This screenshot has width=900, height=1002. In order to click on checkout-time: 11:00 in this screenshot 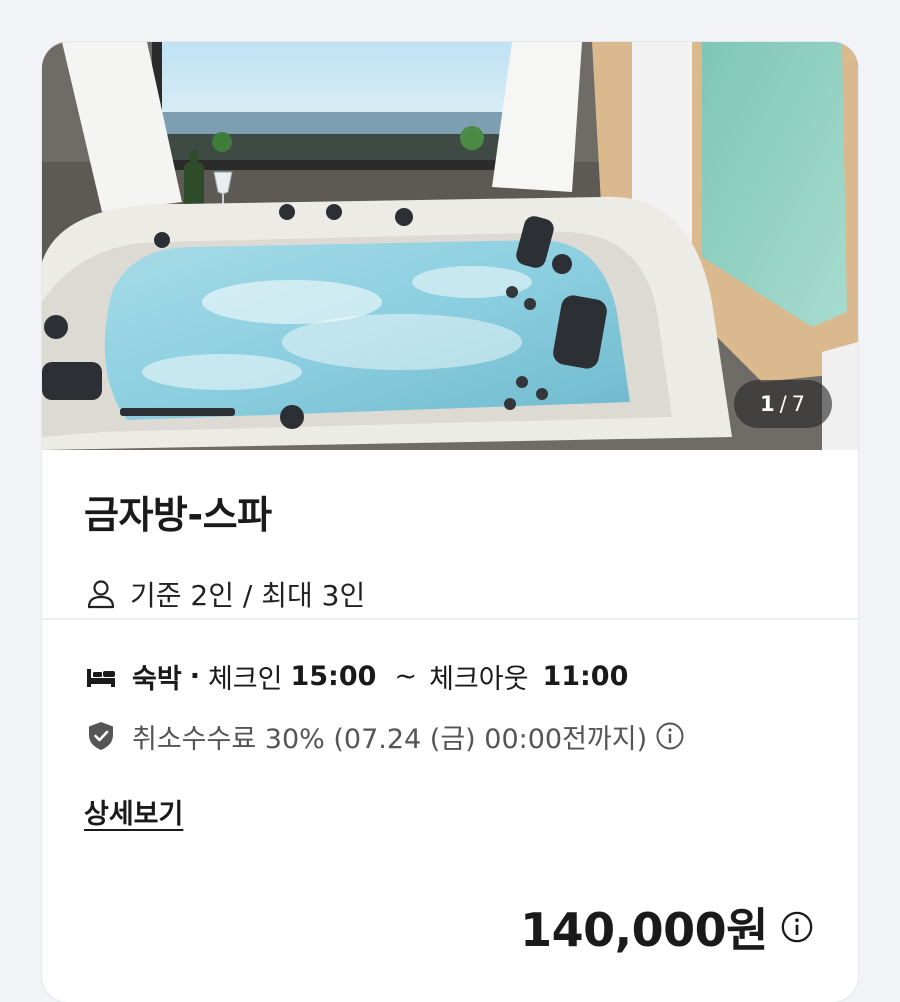, I will do `click(585, 676)`.